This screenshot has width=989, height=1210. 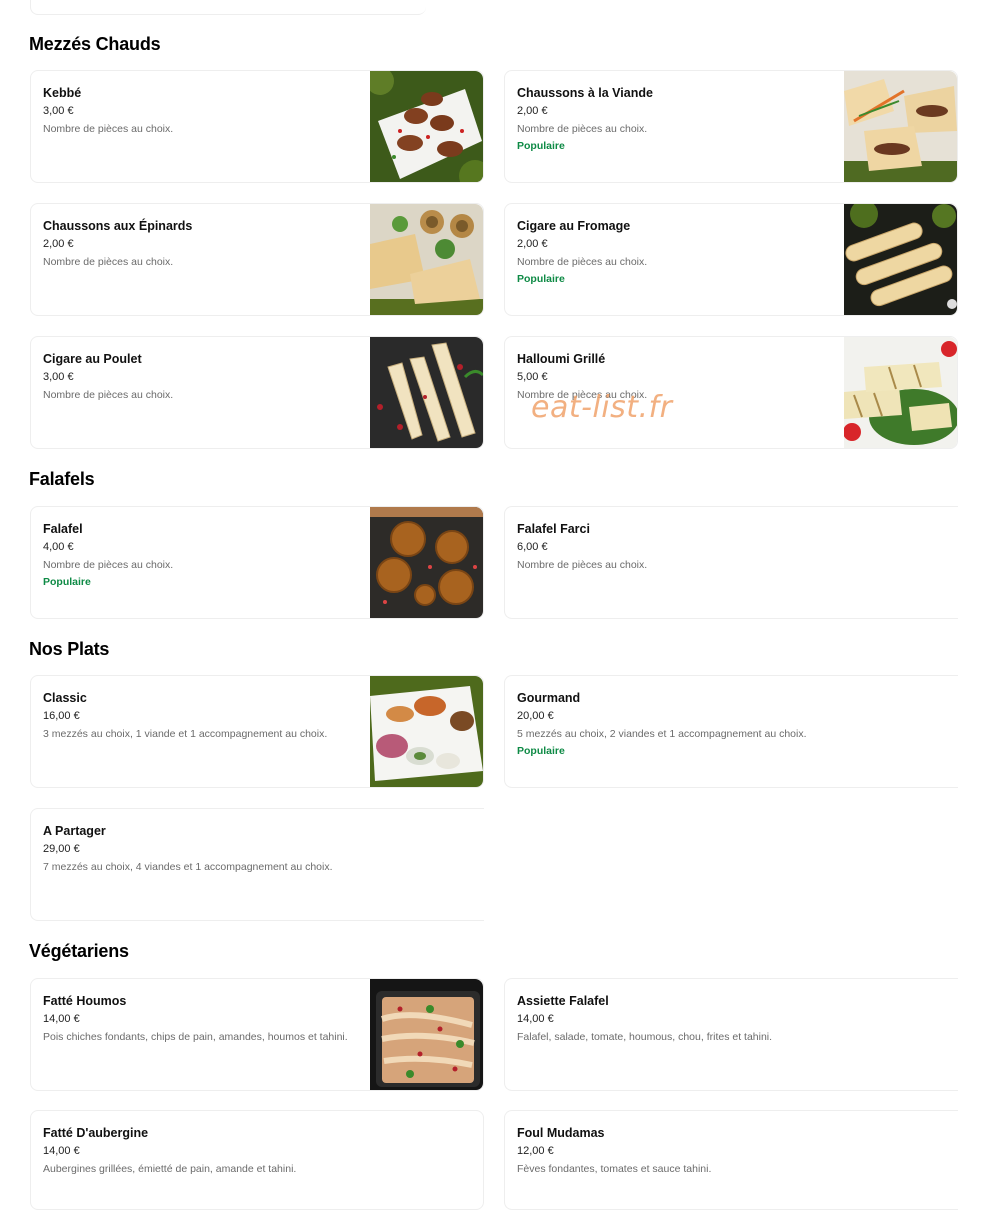 What do you see at coordinates (900, 126) in the screenshot?
I see `chaussons-viande-photo-icon` at bounding box center [900, 126].